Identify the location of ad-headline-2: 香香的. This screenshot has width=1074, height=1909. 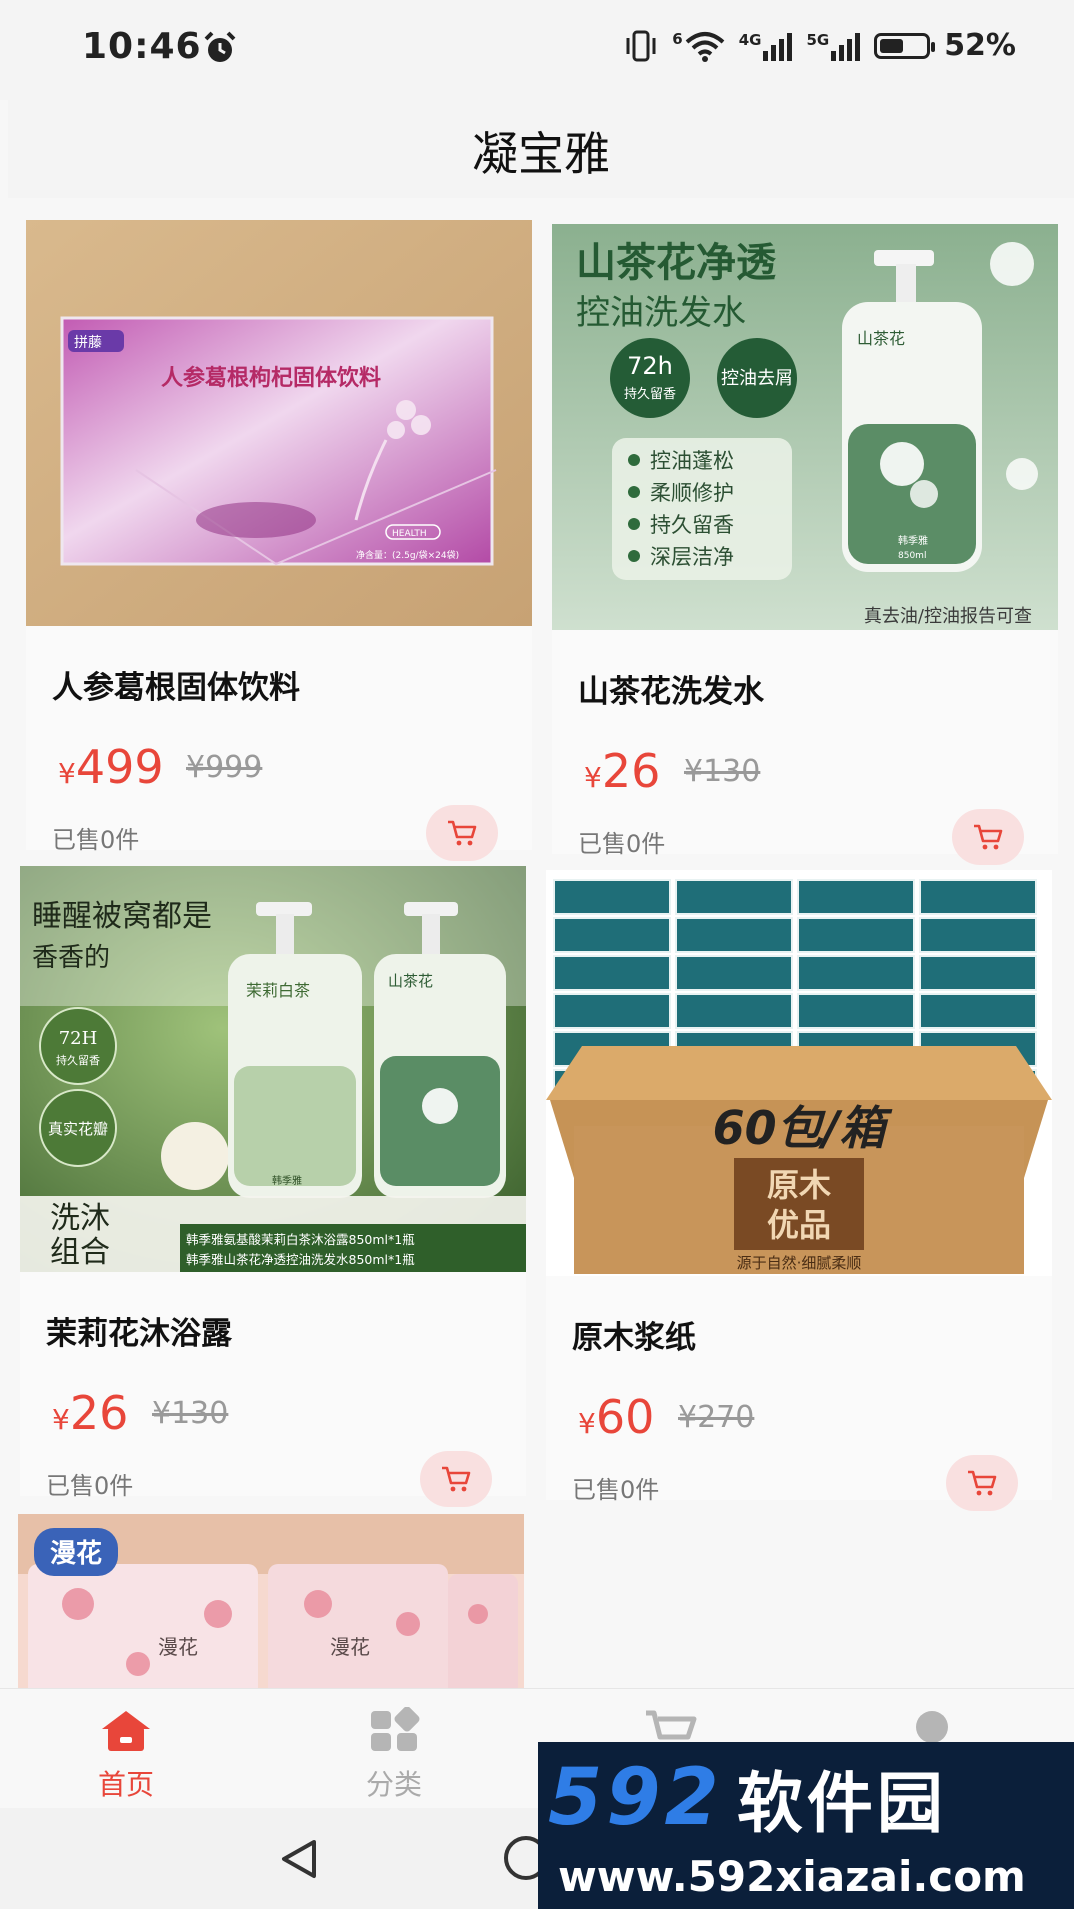
(71, 958).